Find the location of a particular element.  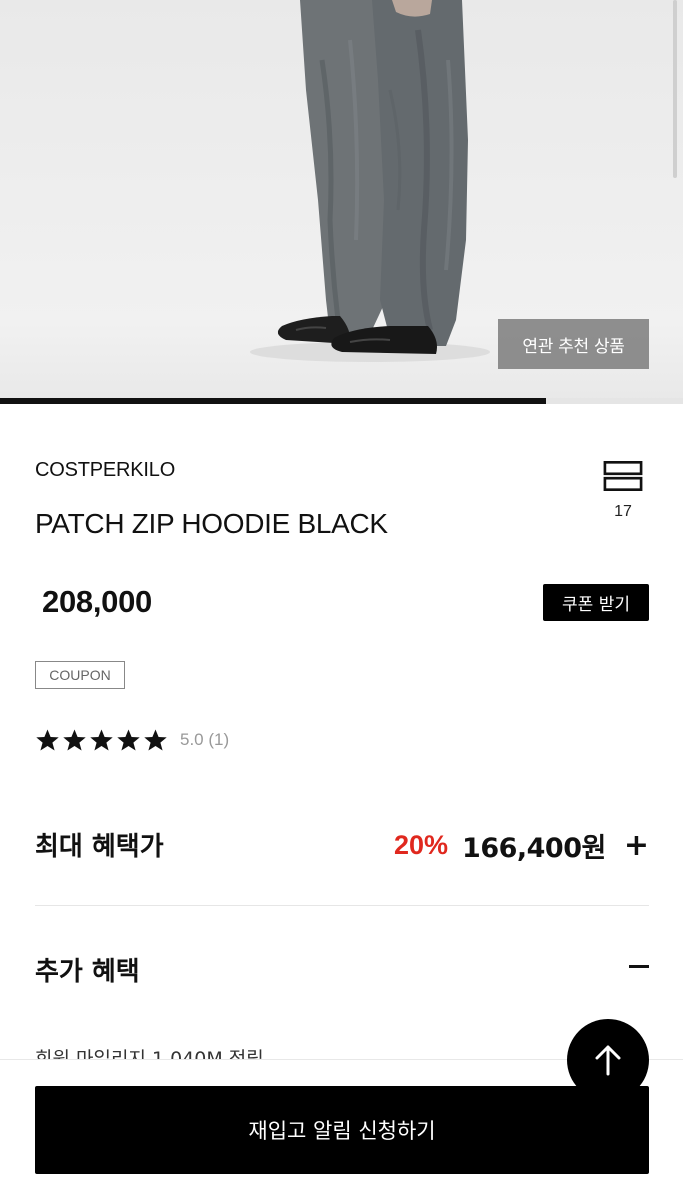

scroll-top-button is located at coordinates (608, 1060).